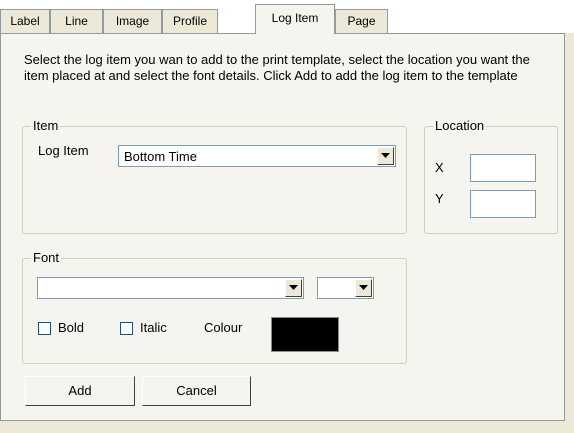 The height and width of the screenshot is (433, 574). What do you see at coordinates (305, 334) in the screenshot?
I see `colour-swatch` at bounding box center [305, 334].